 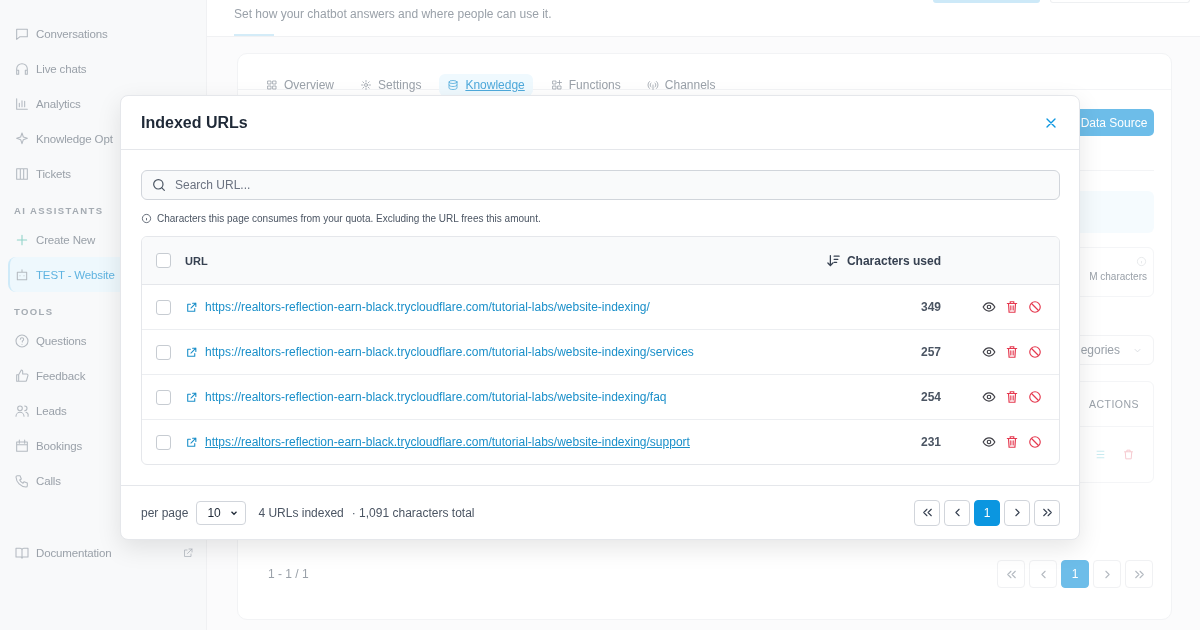 I want to click on sidebar-item: Create New, so click(x=103, y=239).